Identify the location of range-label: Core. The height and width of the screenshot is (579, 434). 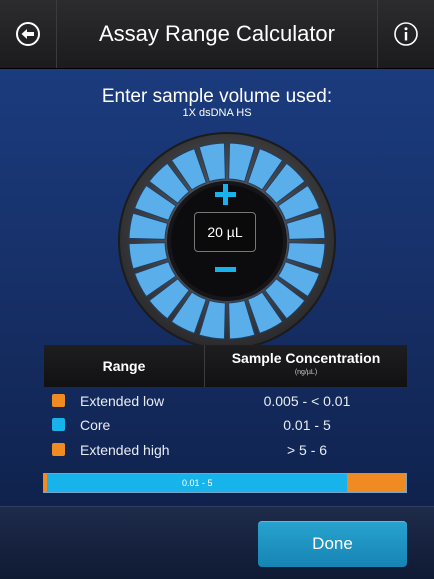
(95, 425).